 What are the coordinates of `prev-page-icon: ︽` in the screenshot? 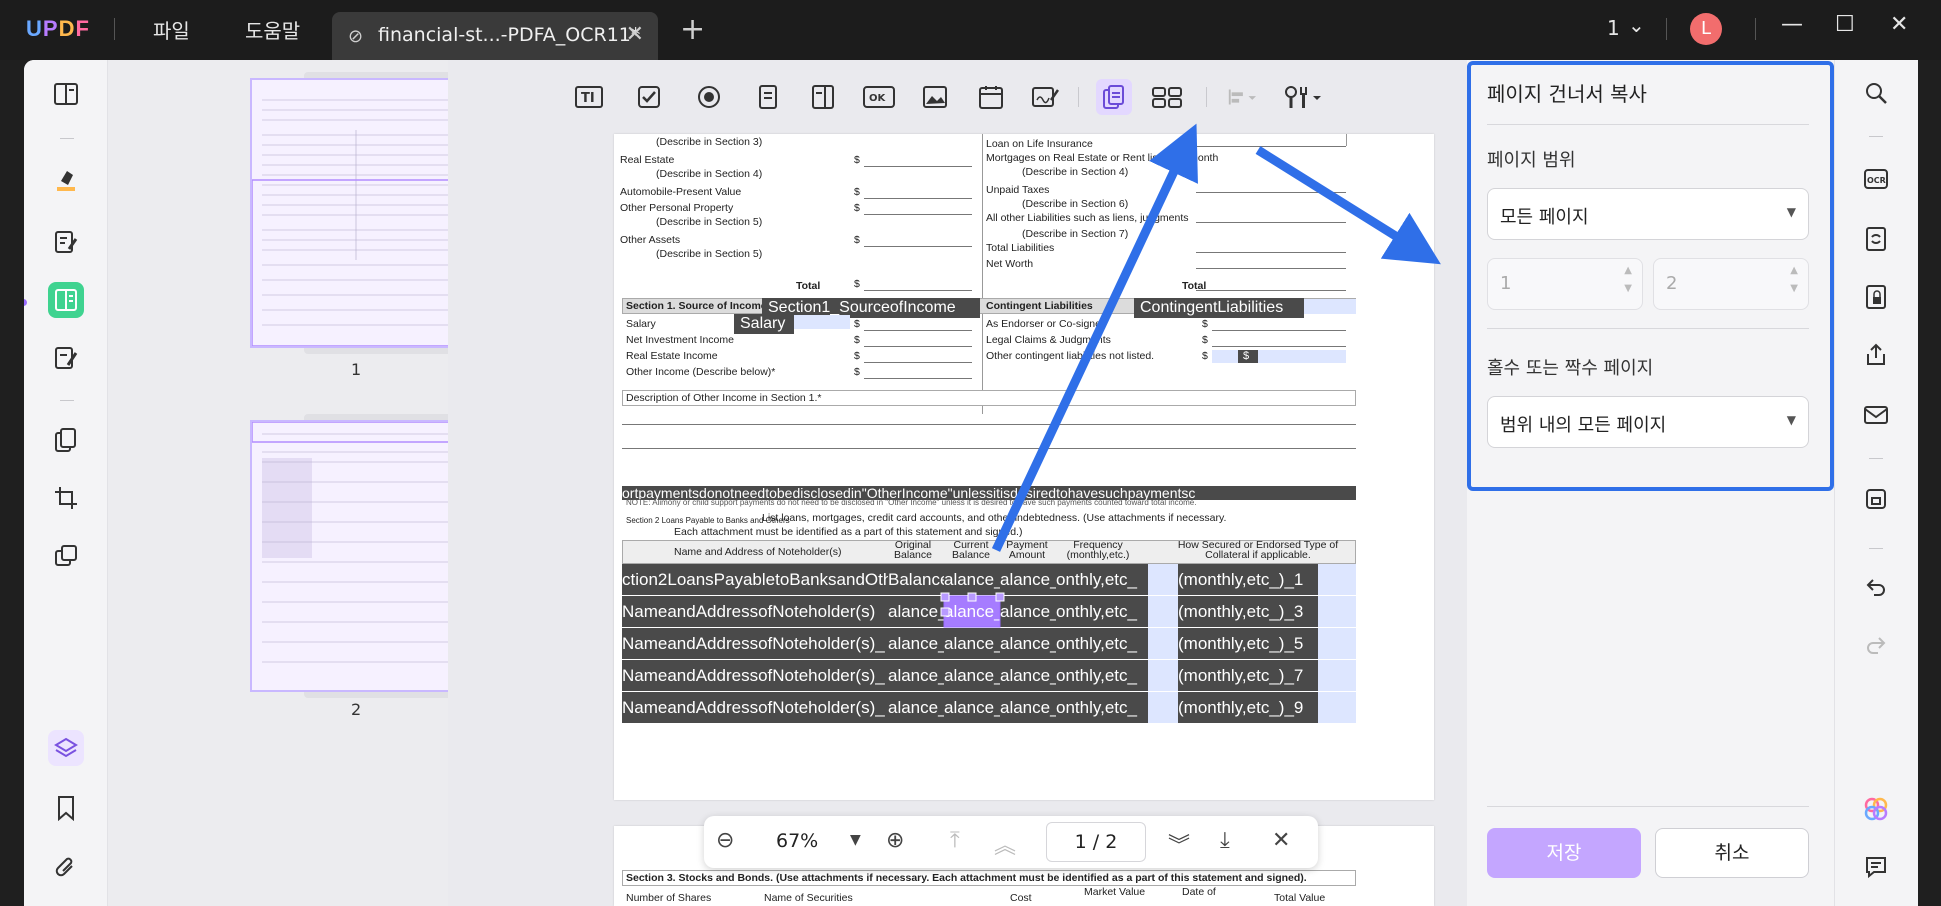 It's located at (1005, 844).